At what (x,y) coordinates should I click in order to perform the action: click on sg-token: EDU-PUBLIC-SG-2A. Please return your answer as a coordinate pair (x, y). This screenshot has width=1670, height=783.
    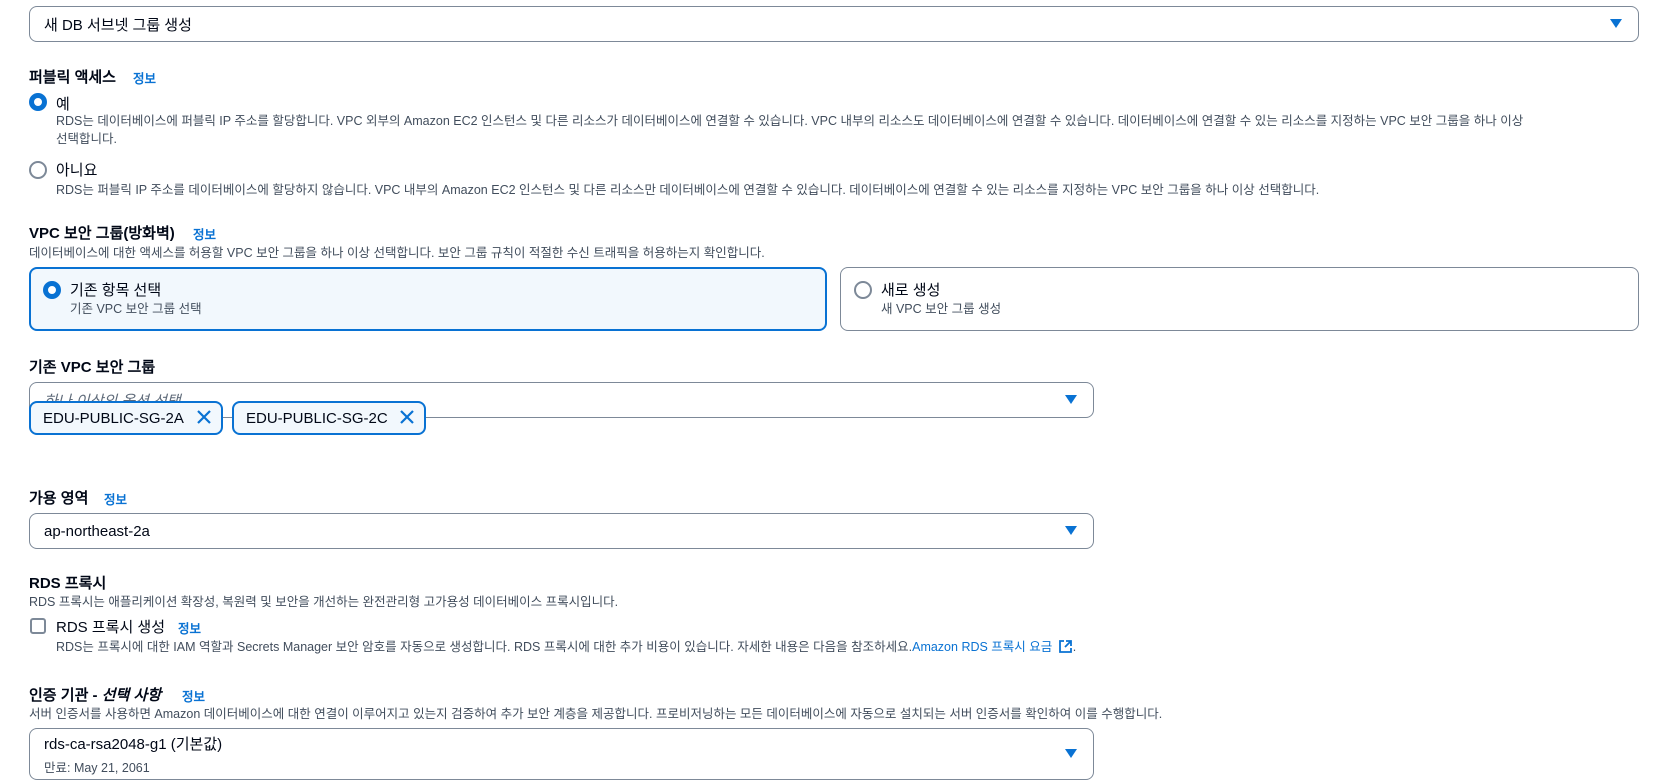
    Looking at the image, I should click on (126, 418).